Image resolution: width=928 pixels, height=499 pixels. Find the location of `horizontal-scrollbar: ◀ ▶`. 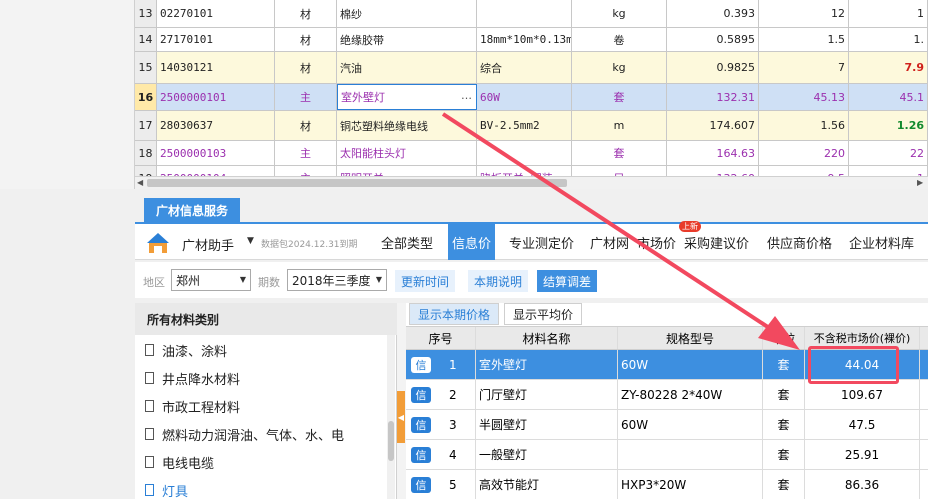

horizontal-scrollbar: ◀ ▶ is located at coordinates (531, 182).